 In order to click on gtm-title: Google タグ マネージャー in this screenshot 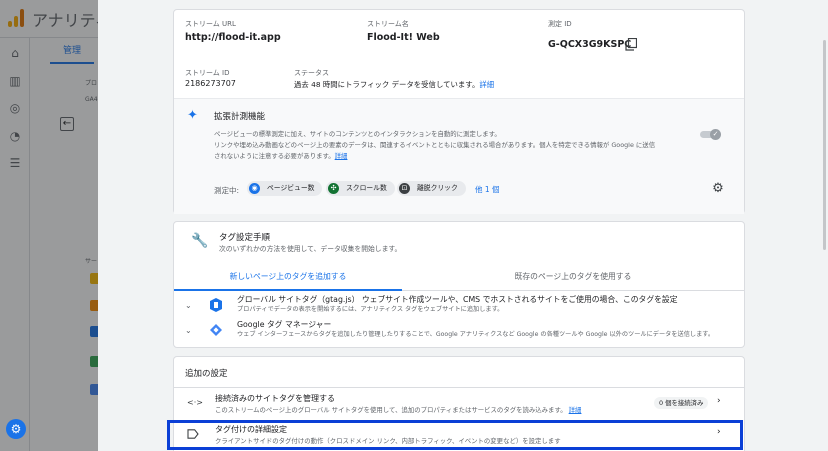, I will do `click(284, 324)`.